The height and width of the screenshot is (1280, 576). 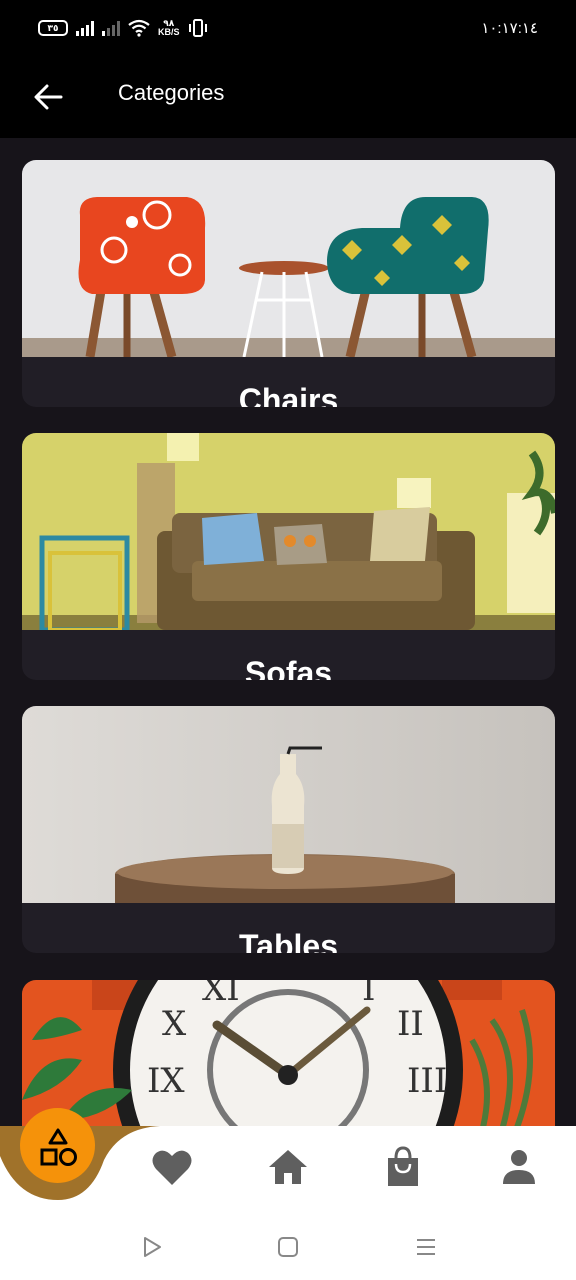 What do you see at coordinates (197, 28) in the screenshot?
I see `vibrate-icon` at bounding box center [197, 28].